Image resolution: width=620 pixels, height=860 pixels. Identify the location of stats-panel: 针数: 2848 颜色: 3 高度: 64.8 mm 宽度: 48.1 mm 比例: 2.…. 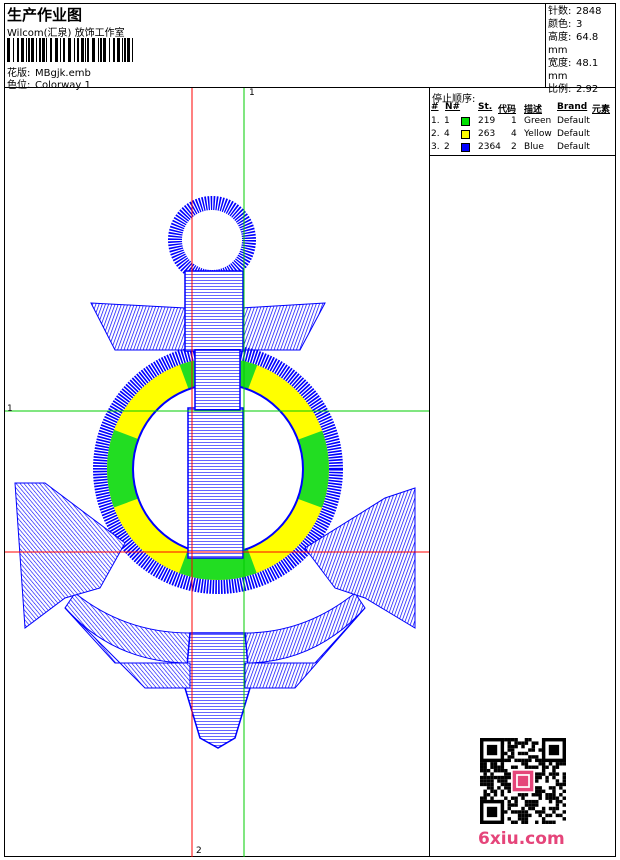
(584, 50).